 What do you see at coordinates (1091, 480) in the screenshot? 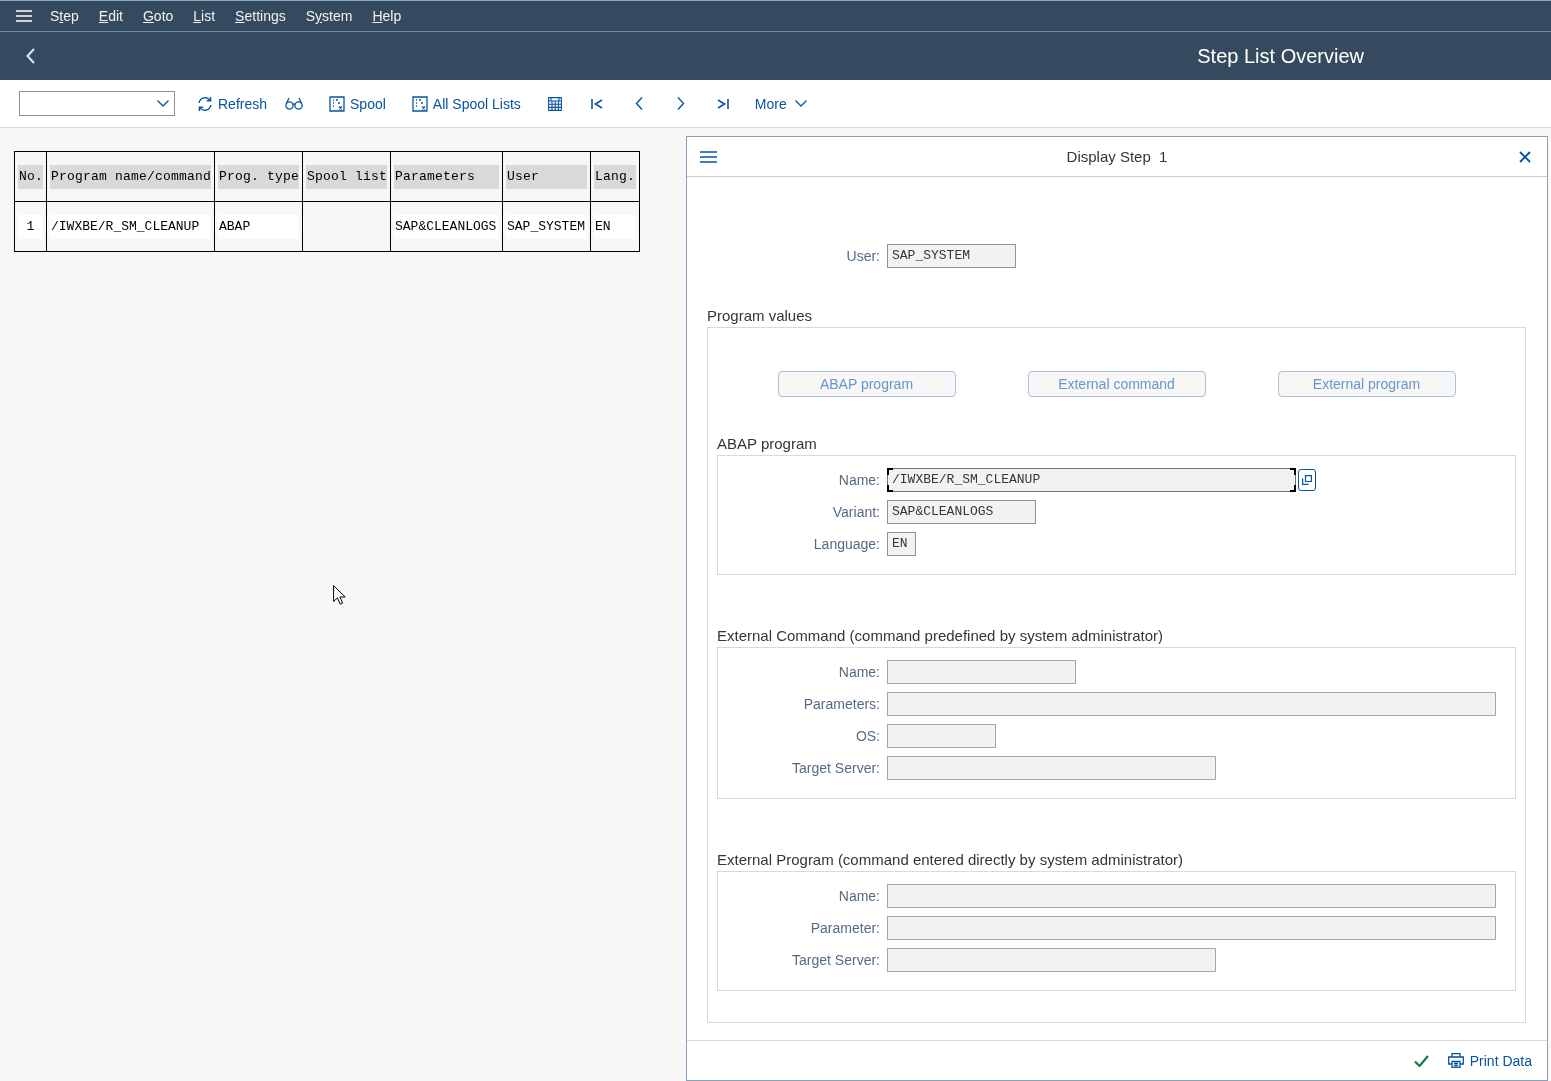
I see `input-field: /IWXBE/R_SM_CLEANUP` at bounding box center [1091, 480].